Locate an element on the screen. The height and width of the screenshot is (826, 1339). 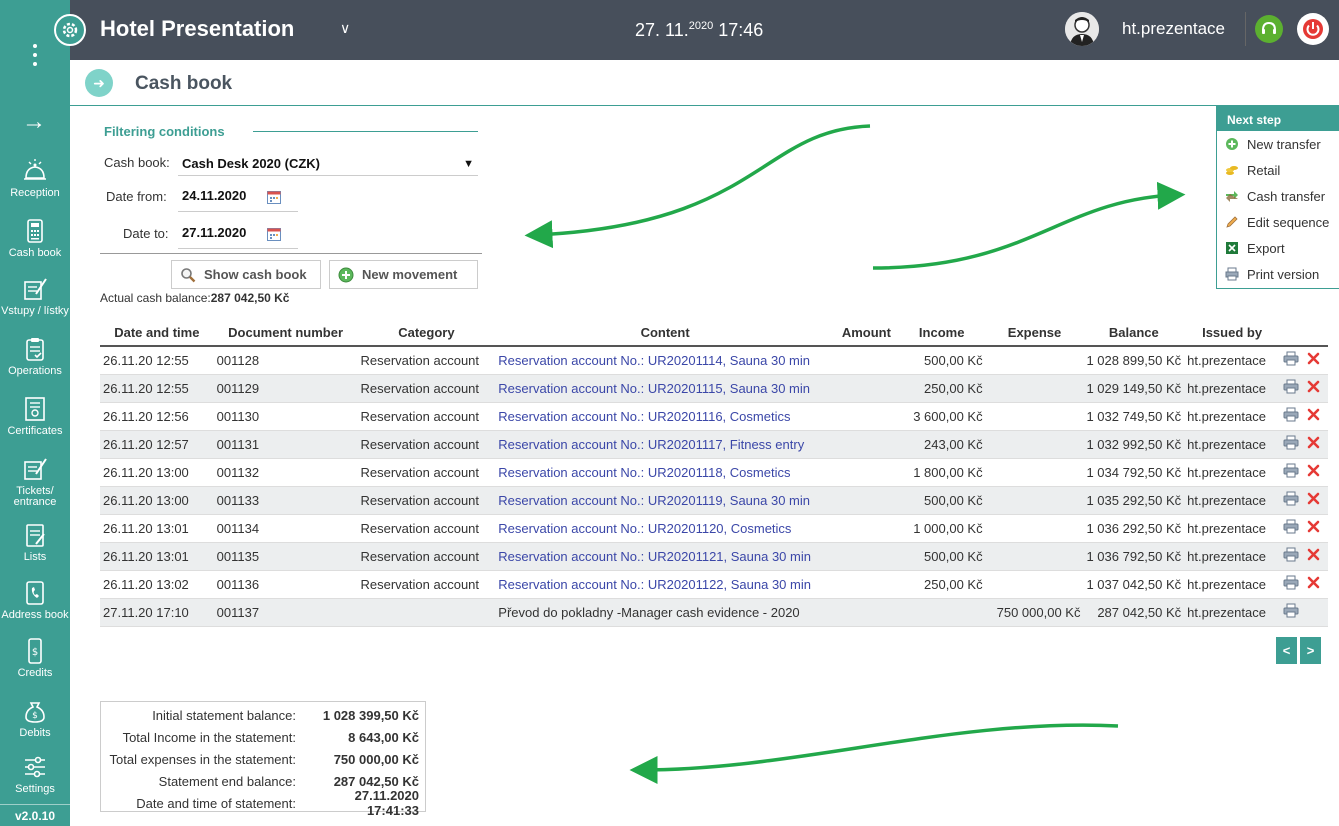
column-header: Expense is located at coordinates (1034, 333).